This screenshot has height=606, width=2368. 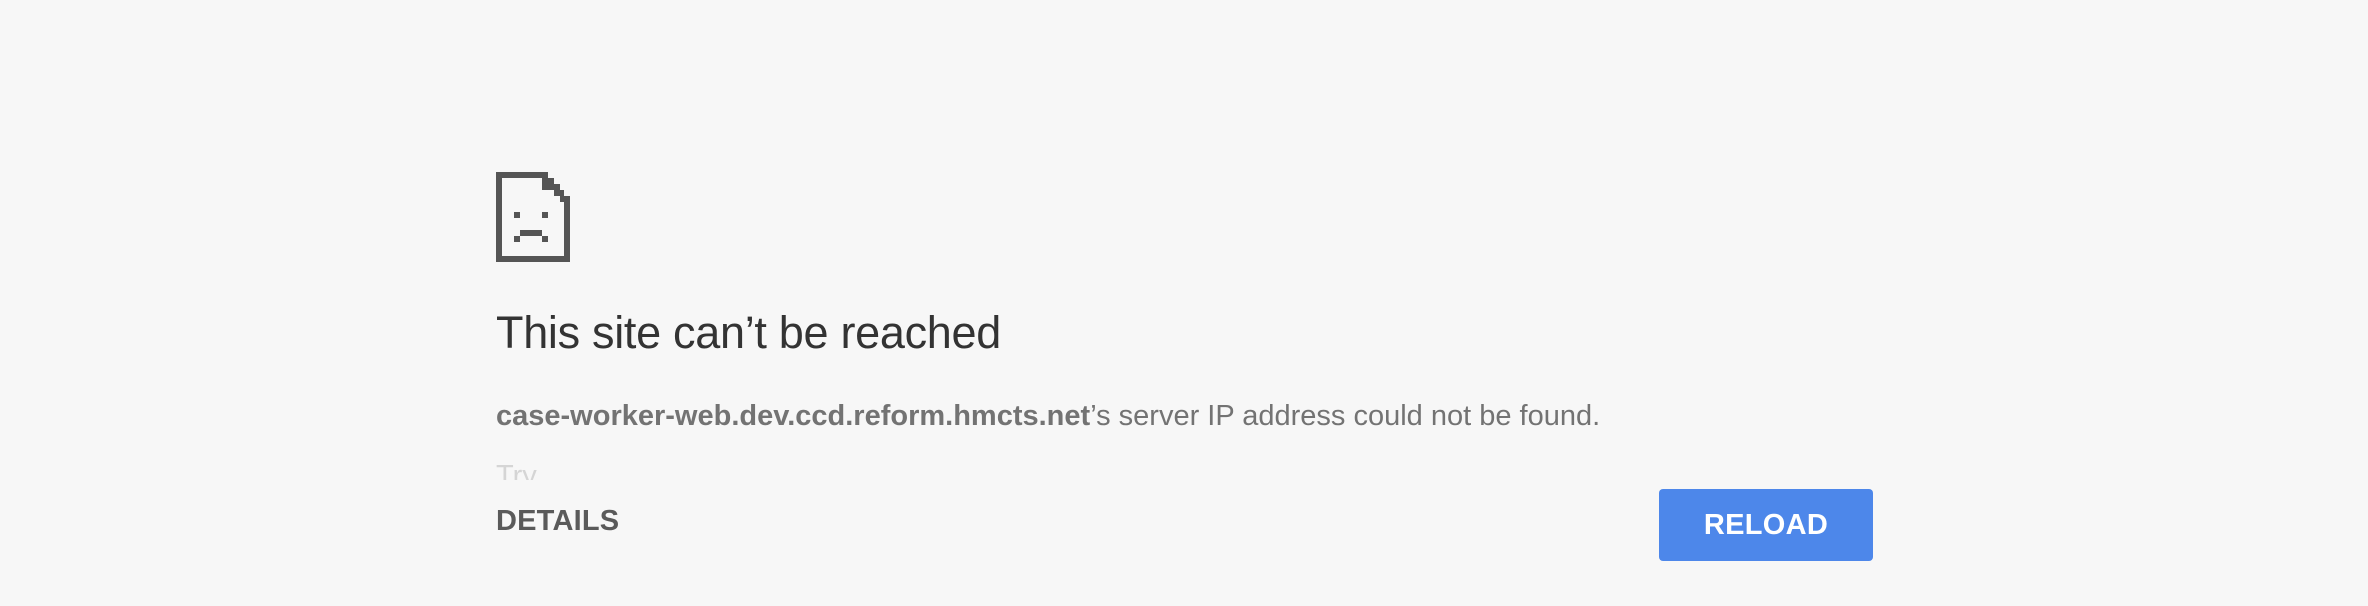 What do you see at coordinates (793, 416) in the screenshot?
I see `error-host: case-worker-web.dev.ccd.reform.hmcts.net` at bounding box center [793, 416].